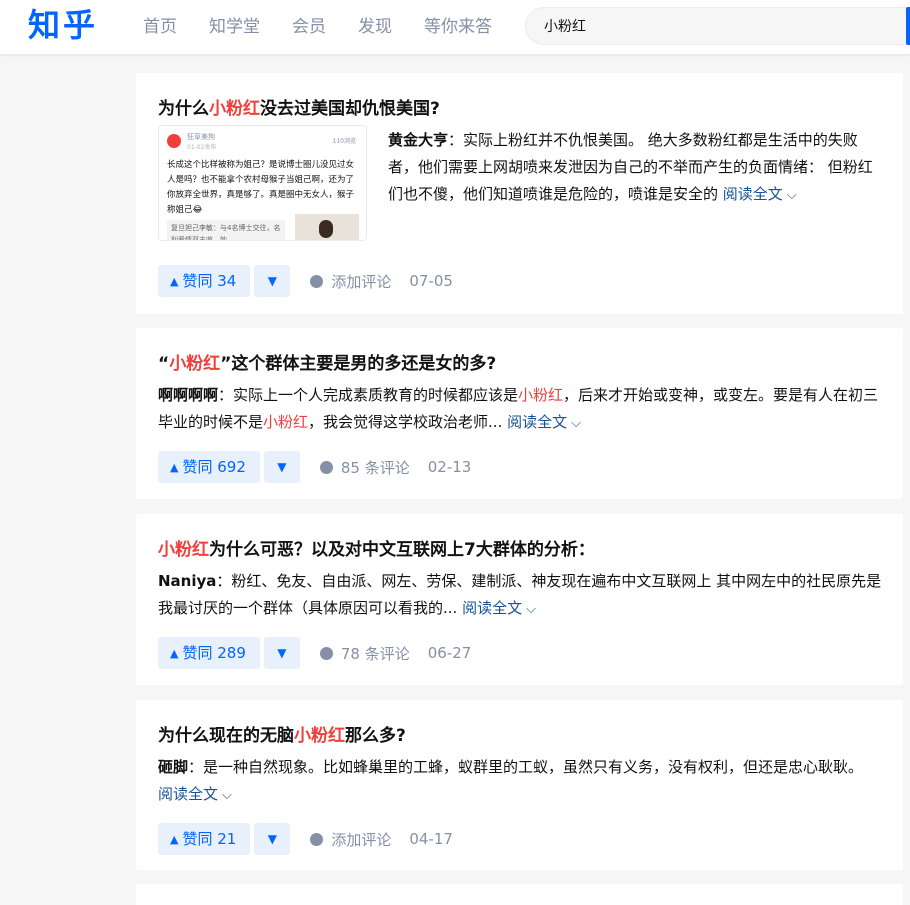 The image size is (910, 905). I want to click on author-name: 黄金大亨, so click(418, 140).